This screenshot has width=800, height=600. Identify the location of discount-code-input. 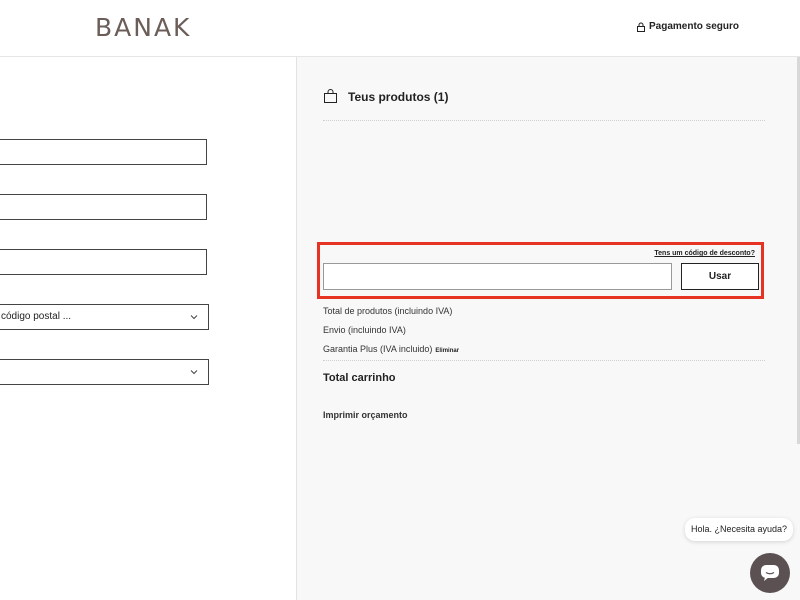
(497, 276).